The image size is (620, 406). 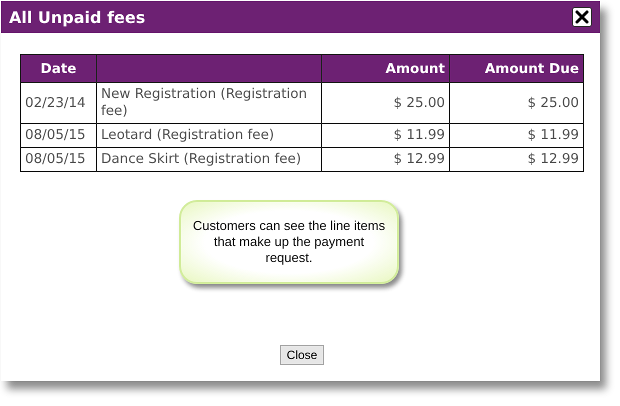 I want to click on table-cell: New Registration (Registration fee), so click(x=209, y=103).